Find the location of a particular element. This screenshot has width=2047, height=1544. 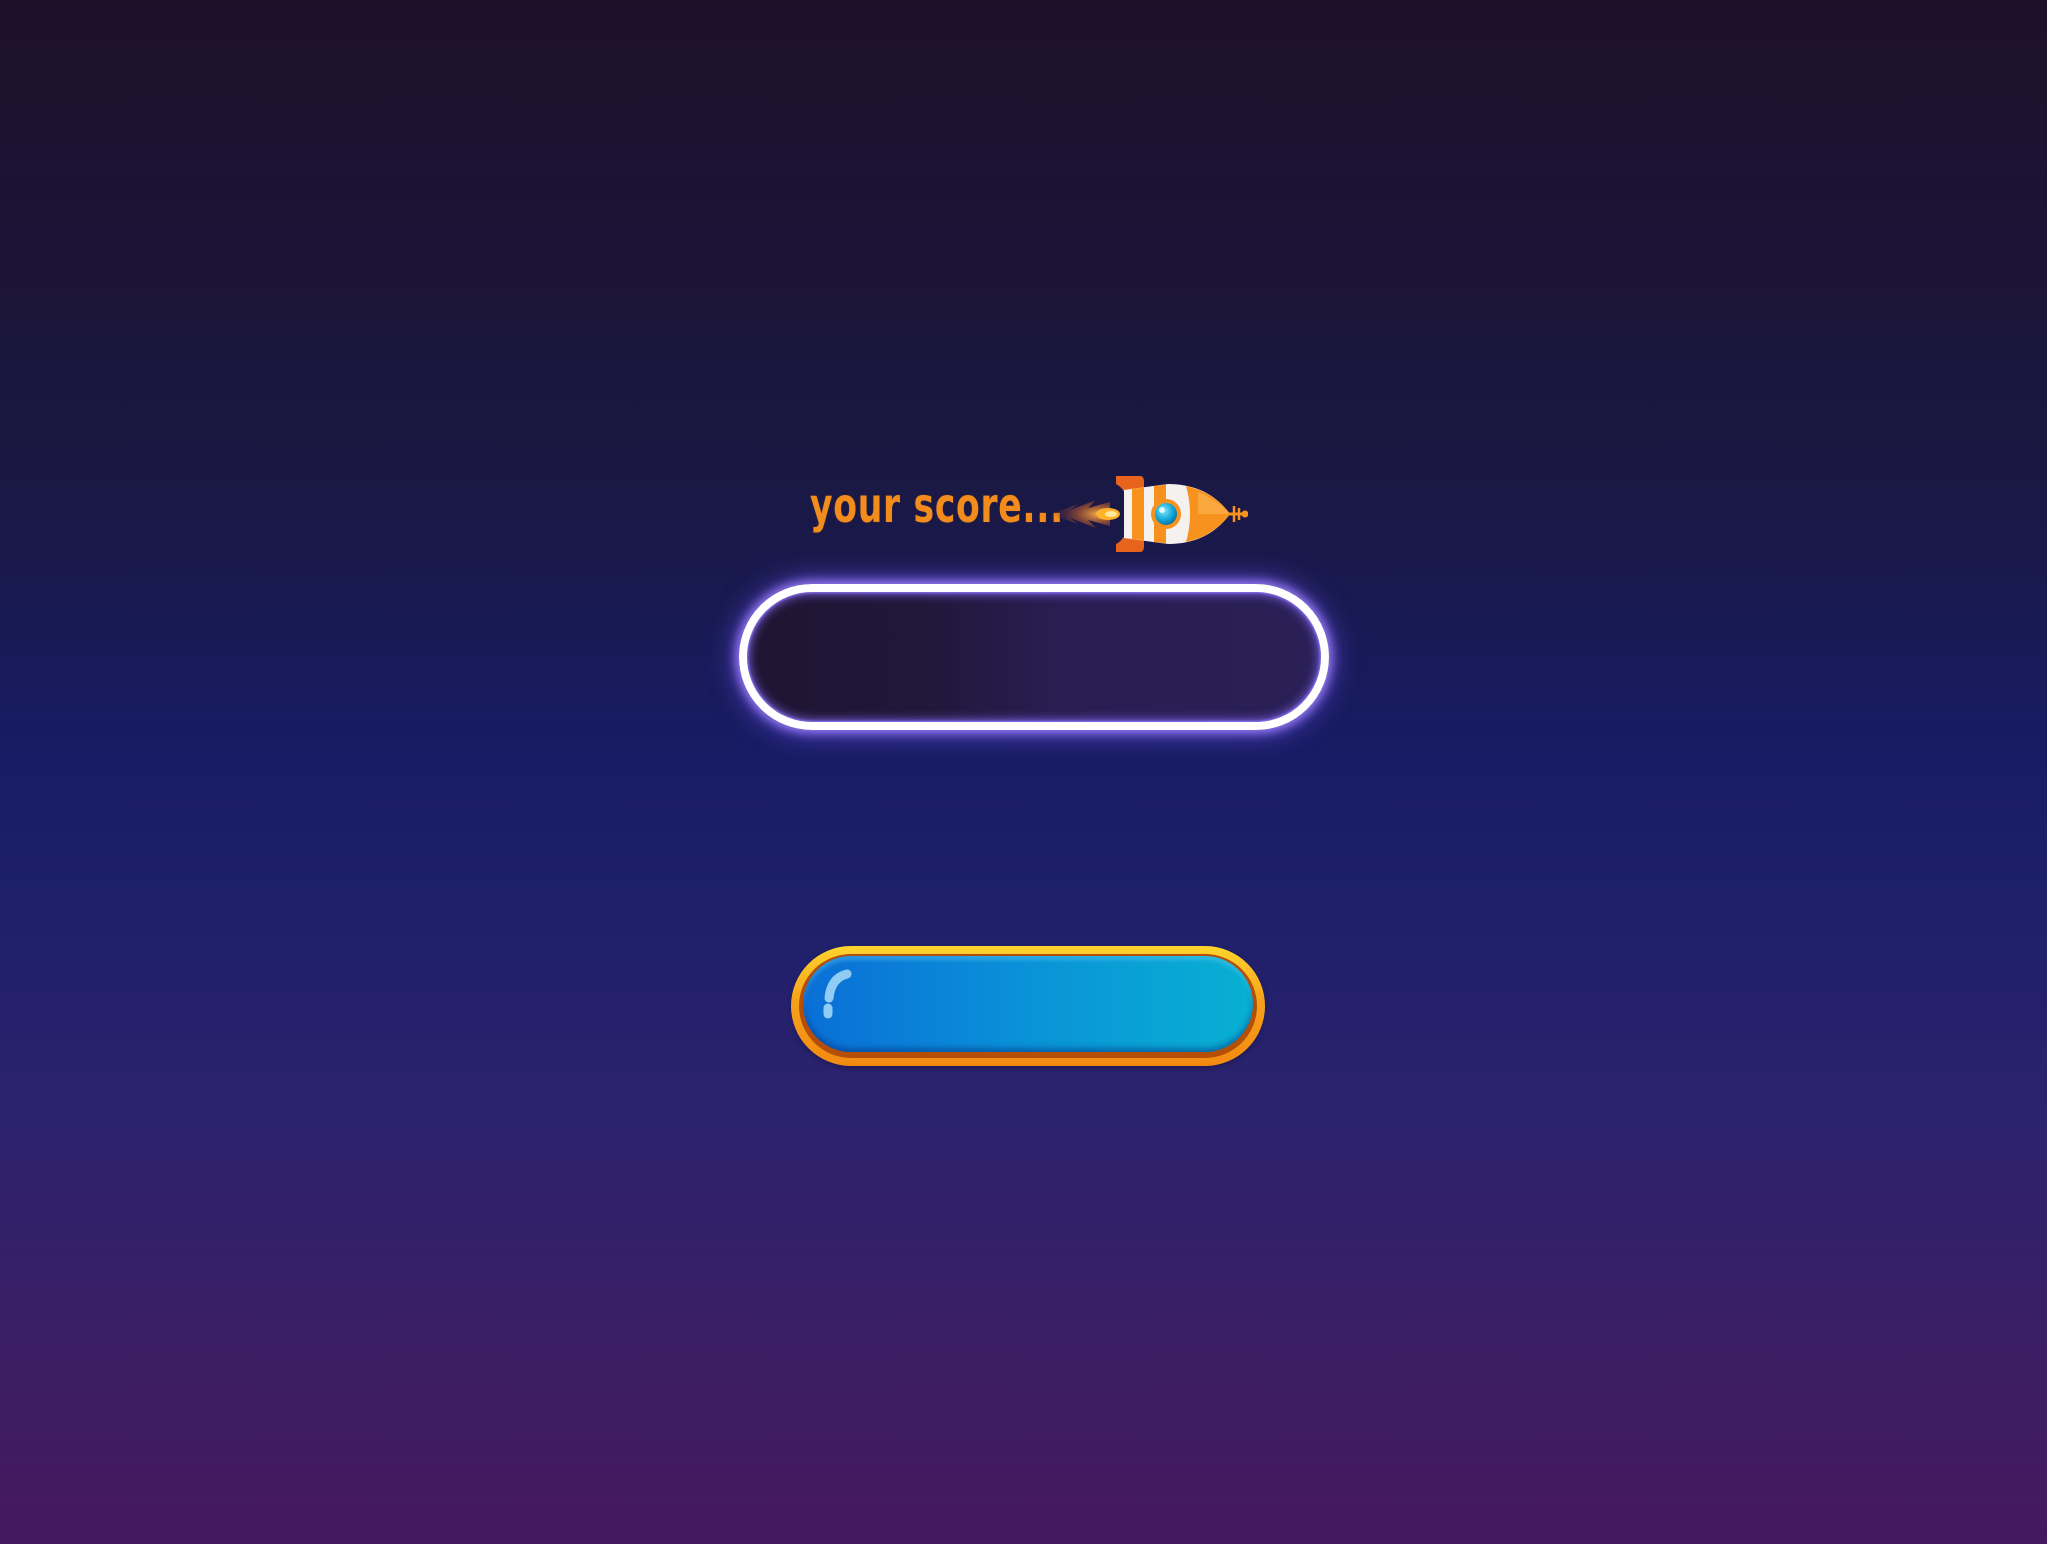

score-input-field is located at coordinates (1034, 657).